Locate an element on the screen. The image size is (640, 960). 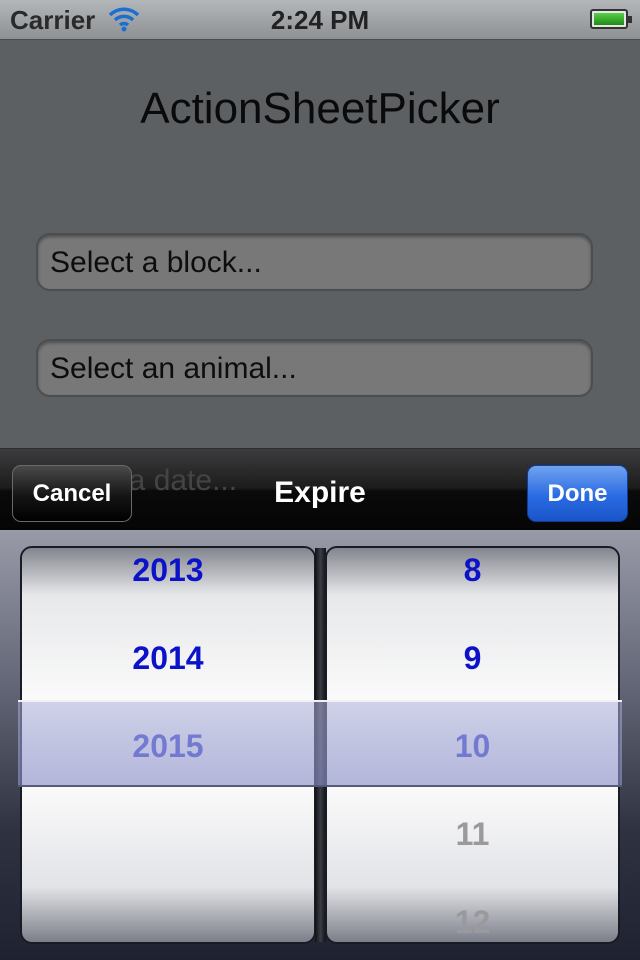
month-option: 8 is located at coordinates (472, 570).